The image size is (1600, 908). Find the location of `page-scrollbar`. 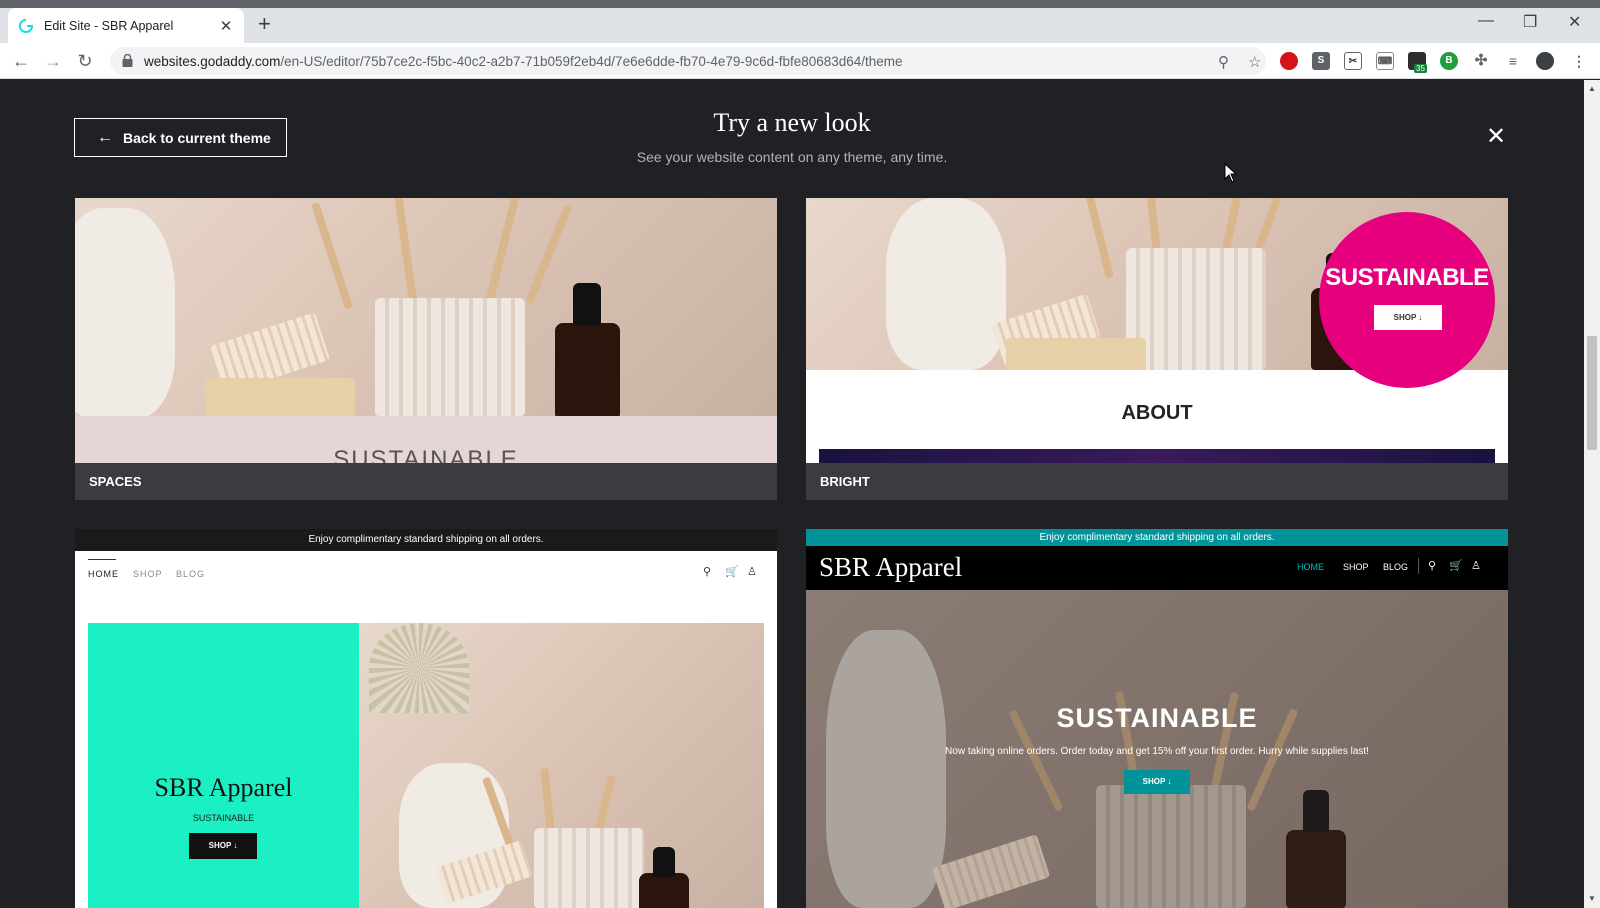

page-scrollbar is located at coordinates (1592, 494).